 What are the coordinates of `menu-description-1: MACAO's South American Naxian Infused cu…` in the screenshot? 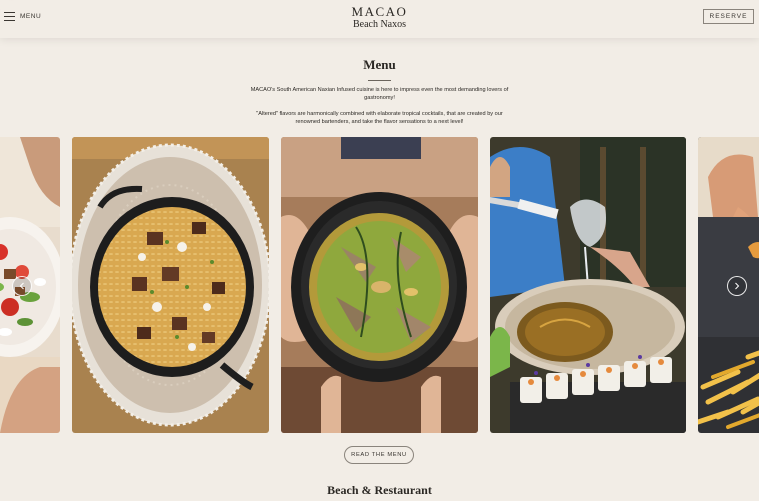 It's located at (379, 94).